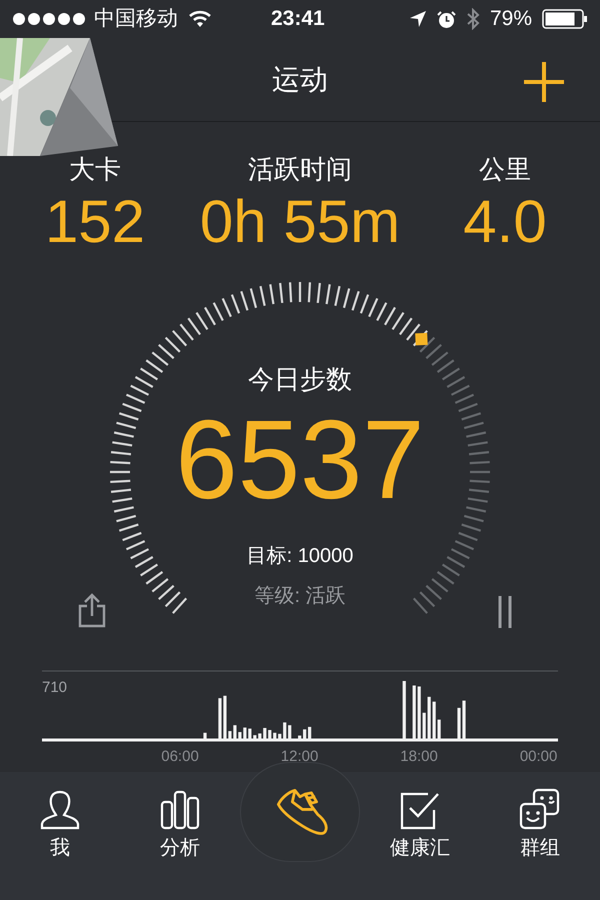 This screenshot has height=900, width=600. What do you see at coordinates (505, 222) in the screenshot?
I see `stat-value: 4.0` at bounding box center [505, 222].